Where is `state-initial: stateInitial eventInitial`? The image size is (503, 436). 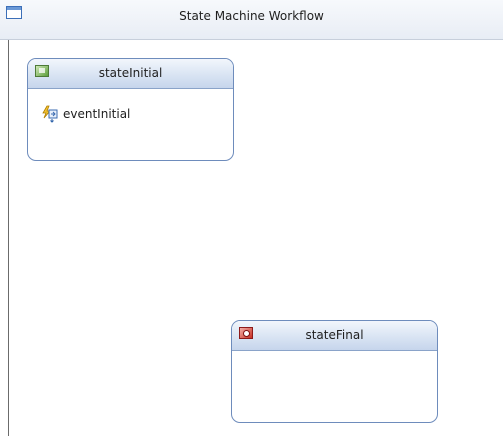
state-initial: stateInitial eventInitial is located at coordinates (130, 109).